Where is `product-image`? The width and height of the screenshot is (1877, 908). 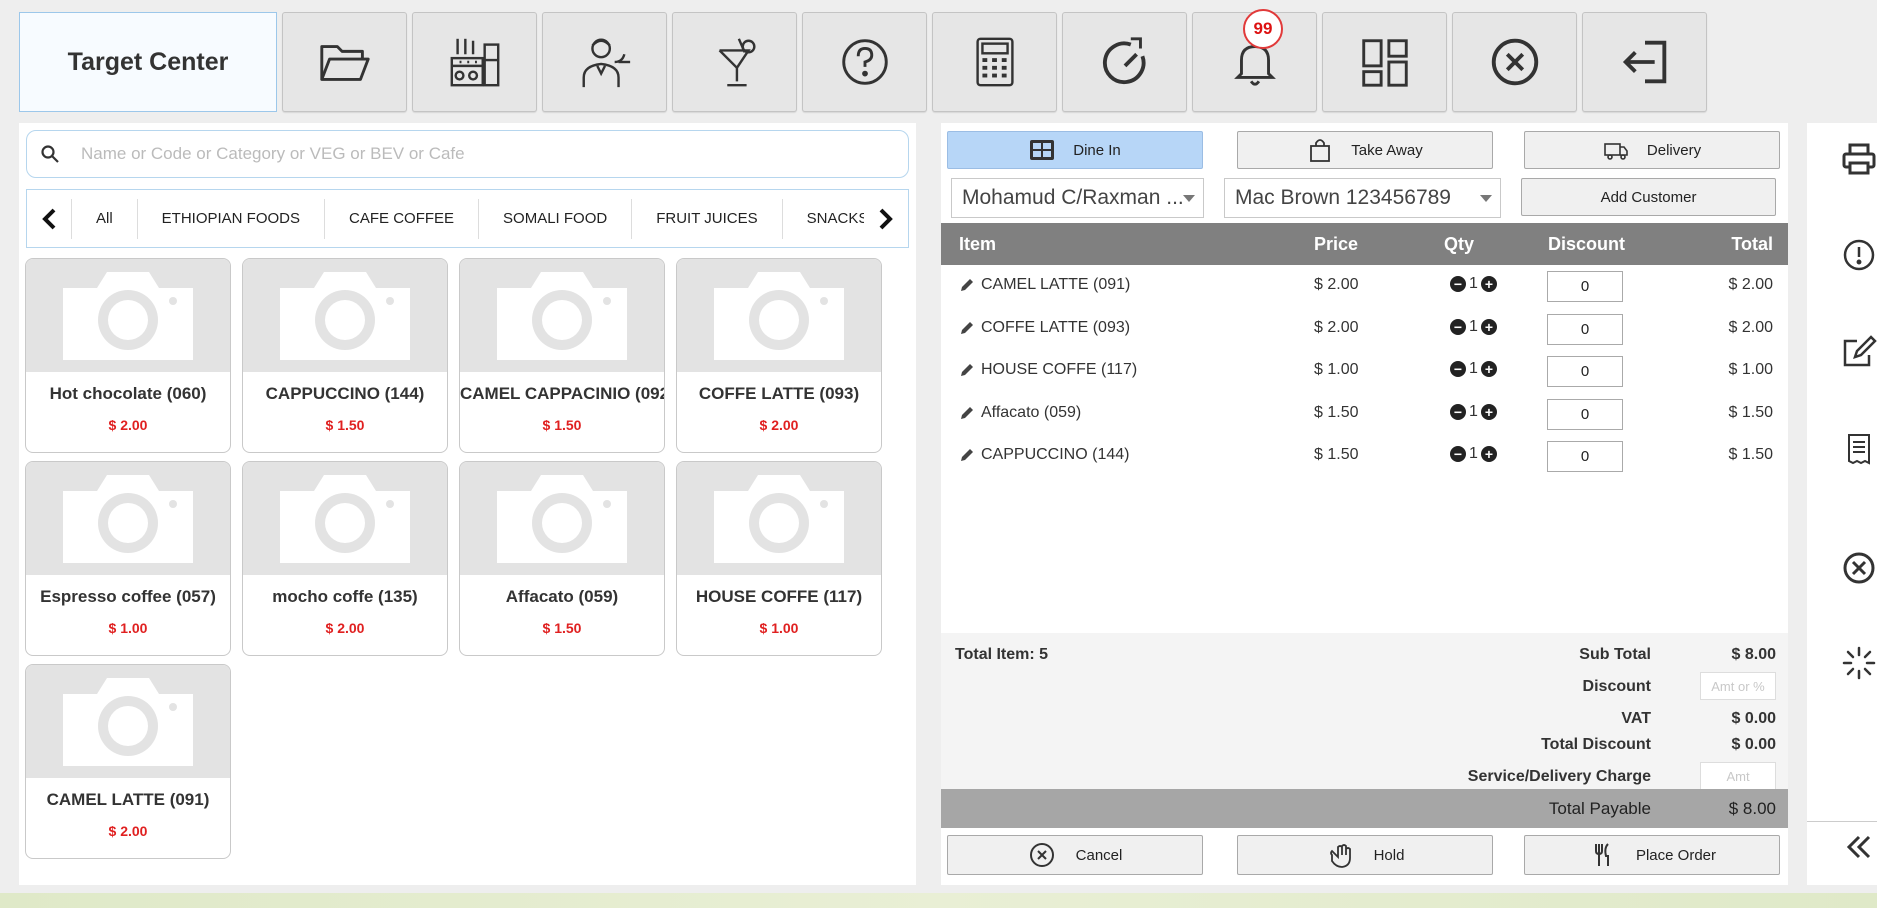 product-image is located at coordinates (779, 518).